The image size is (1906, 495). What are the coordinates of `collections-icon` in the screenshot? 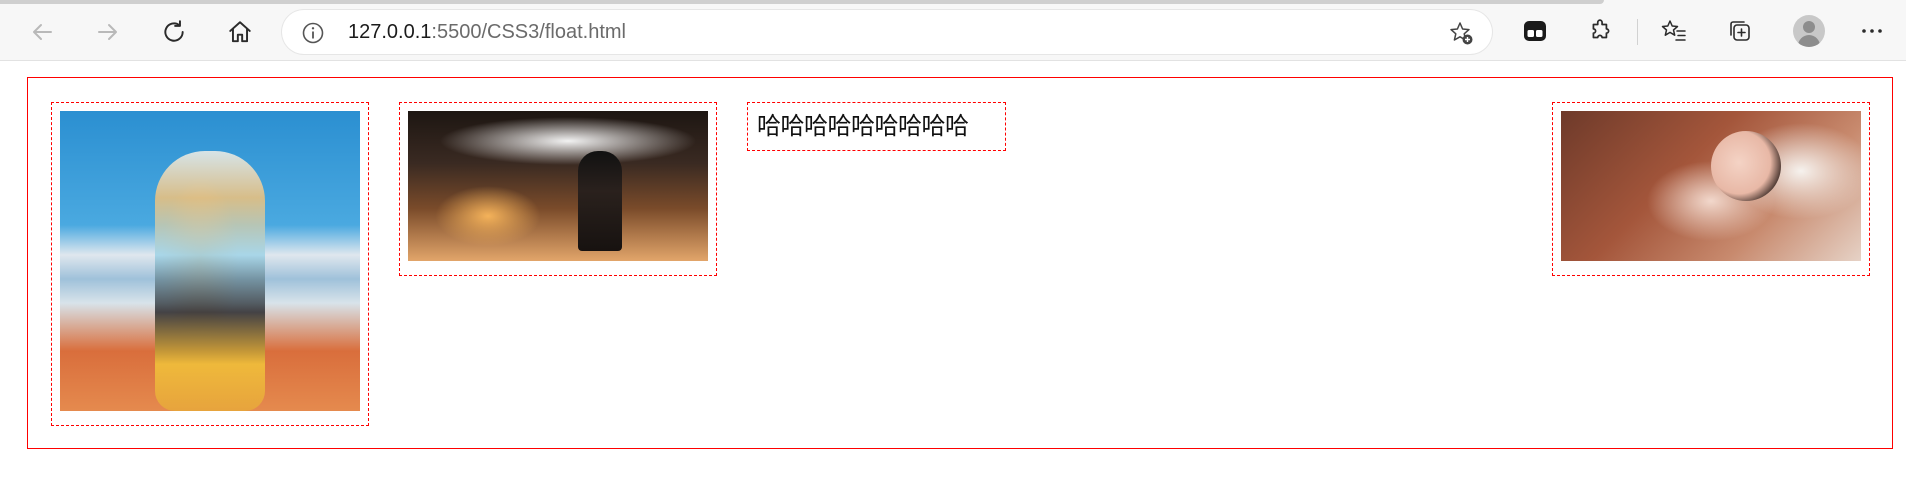 It's located at (1740, 31).